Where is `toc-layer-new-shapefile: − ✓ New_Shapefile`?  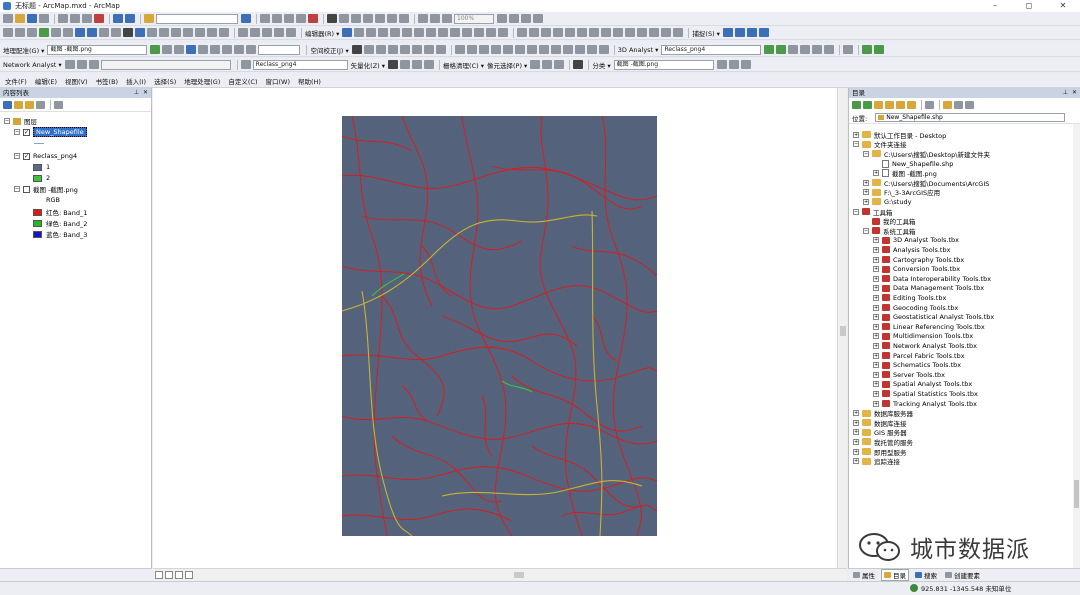 toc-layer-new-shapefile: − ✓ New_Shapefile is located at coordinates (50, 132).